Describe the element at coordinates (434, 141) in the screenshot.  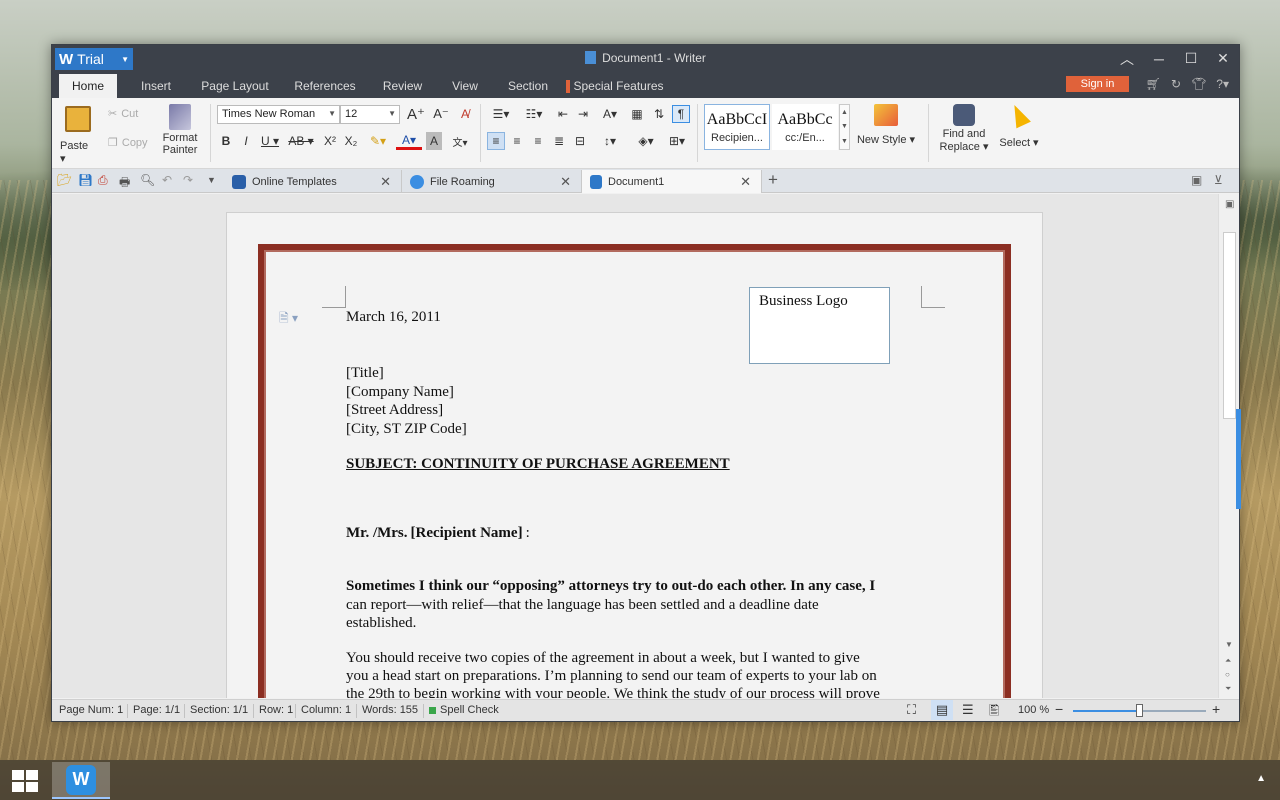
I see `char-shading-icon: A` at that location.